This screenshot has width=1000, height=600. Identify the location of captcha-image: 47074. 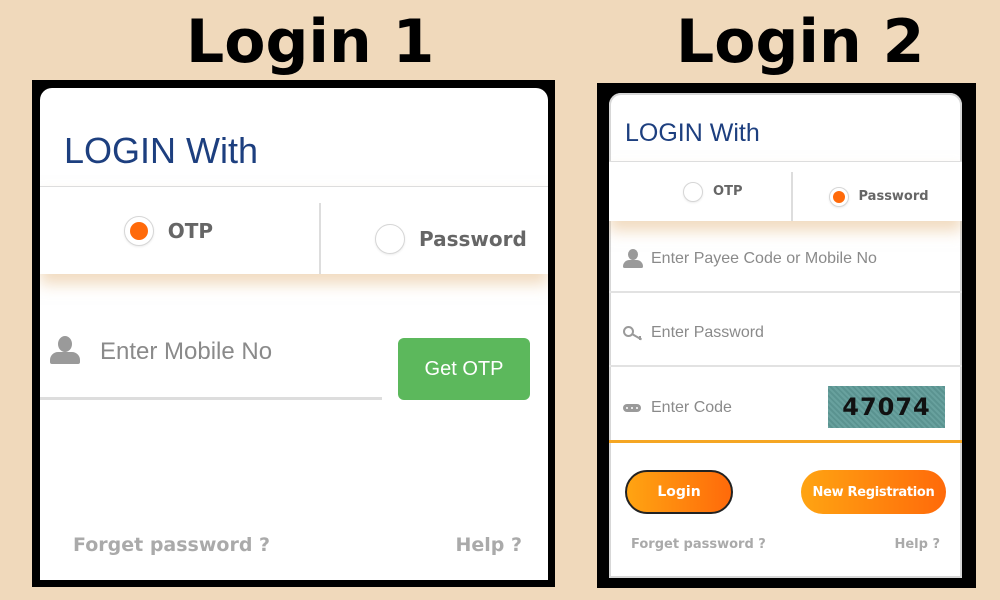
(886, 407).